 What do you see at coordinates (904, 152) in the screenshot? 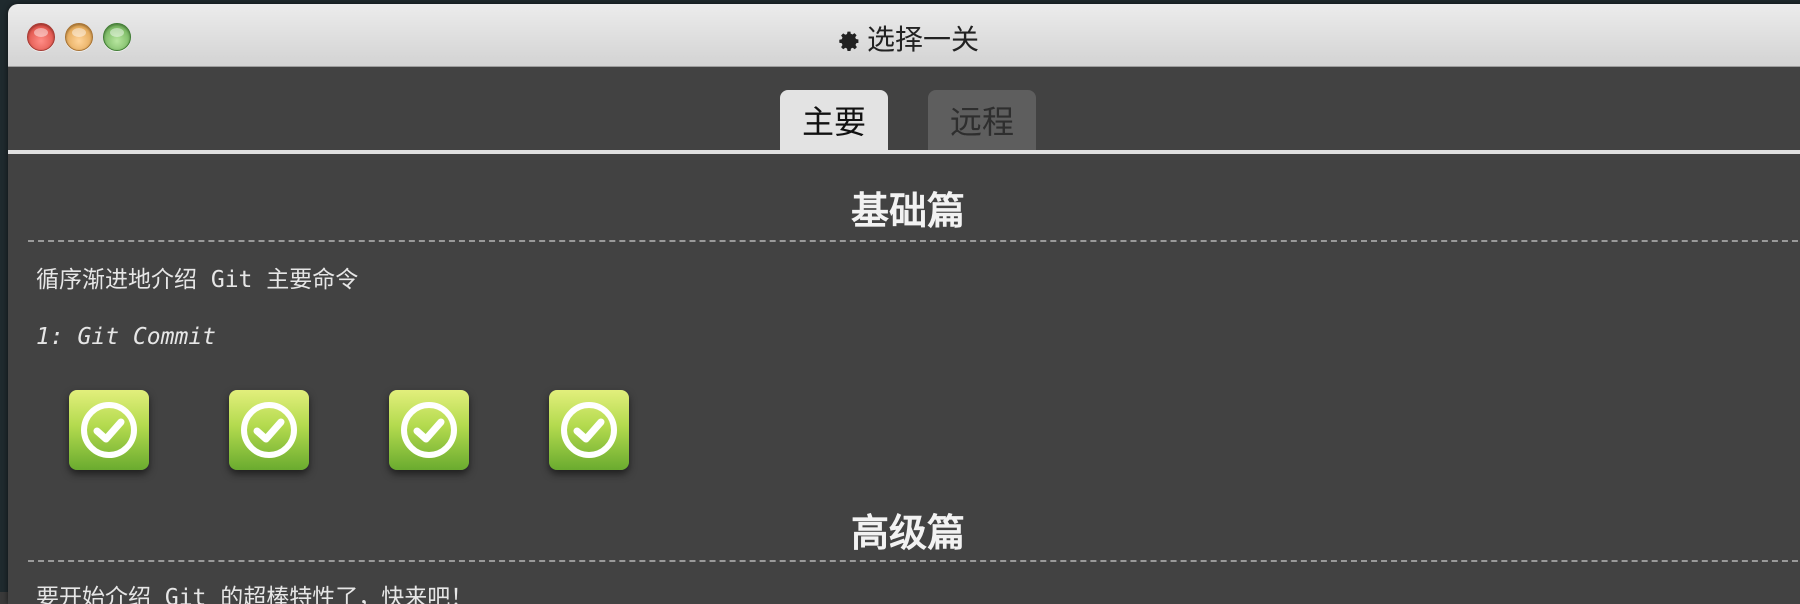
I see `tab-underline` at bounding box center [904, 152].